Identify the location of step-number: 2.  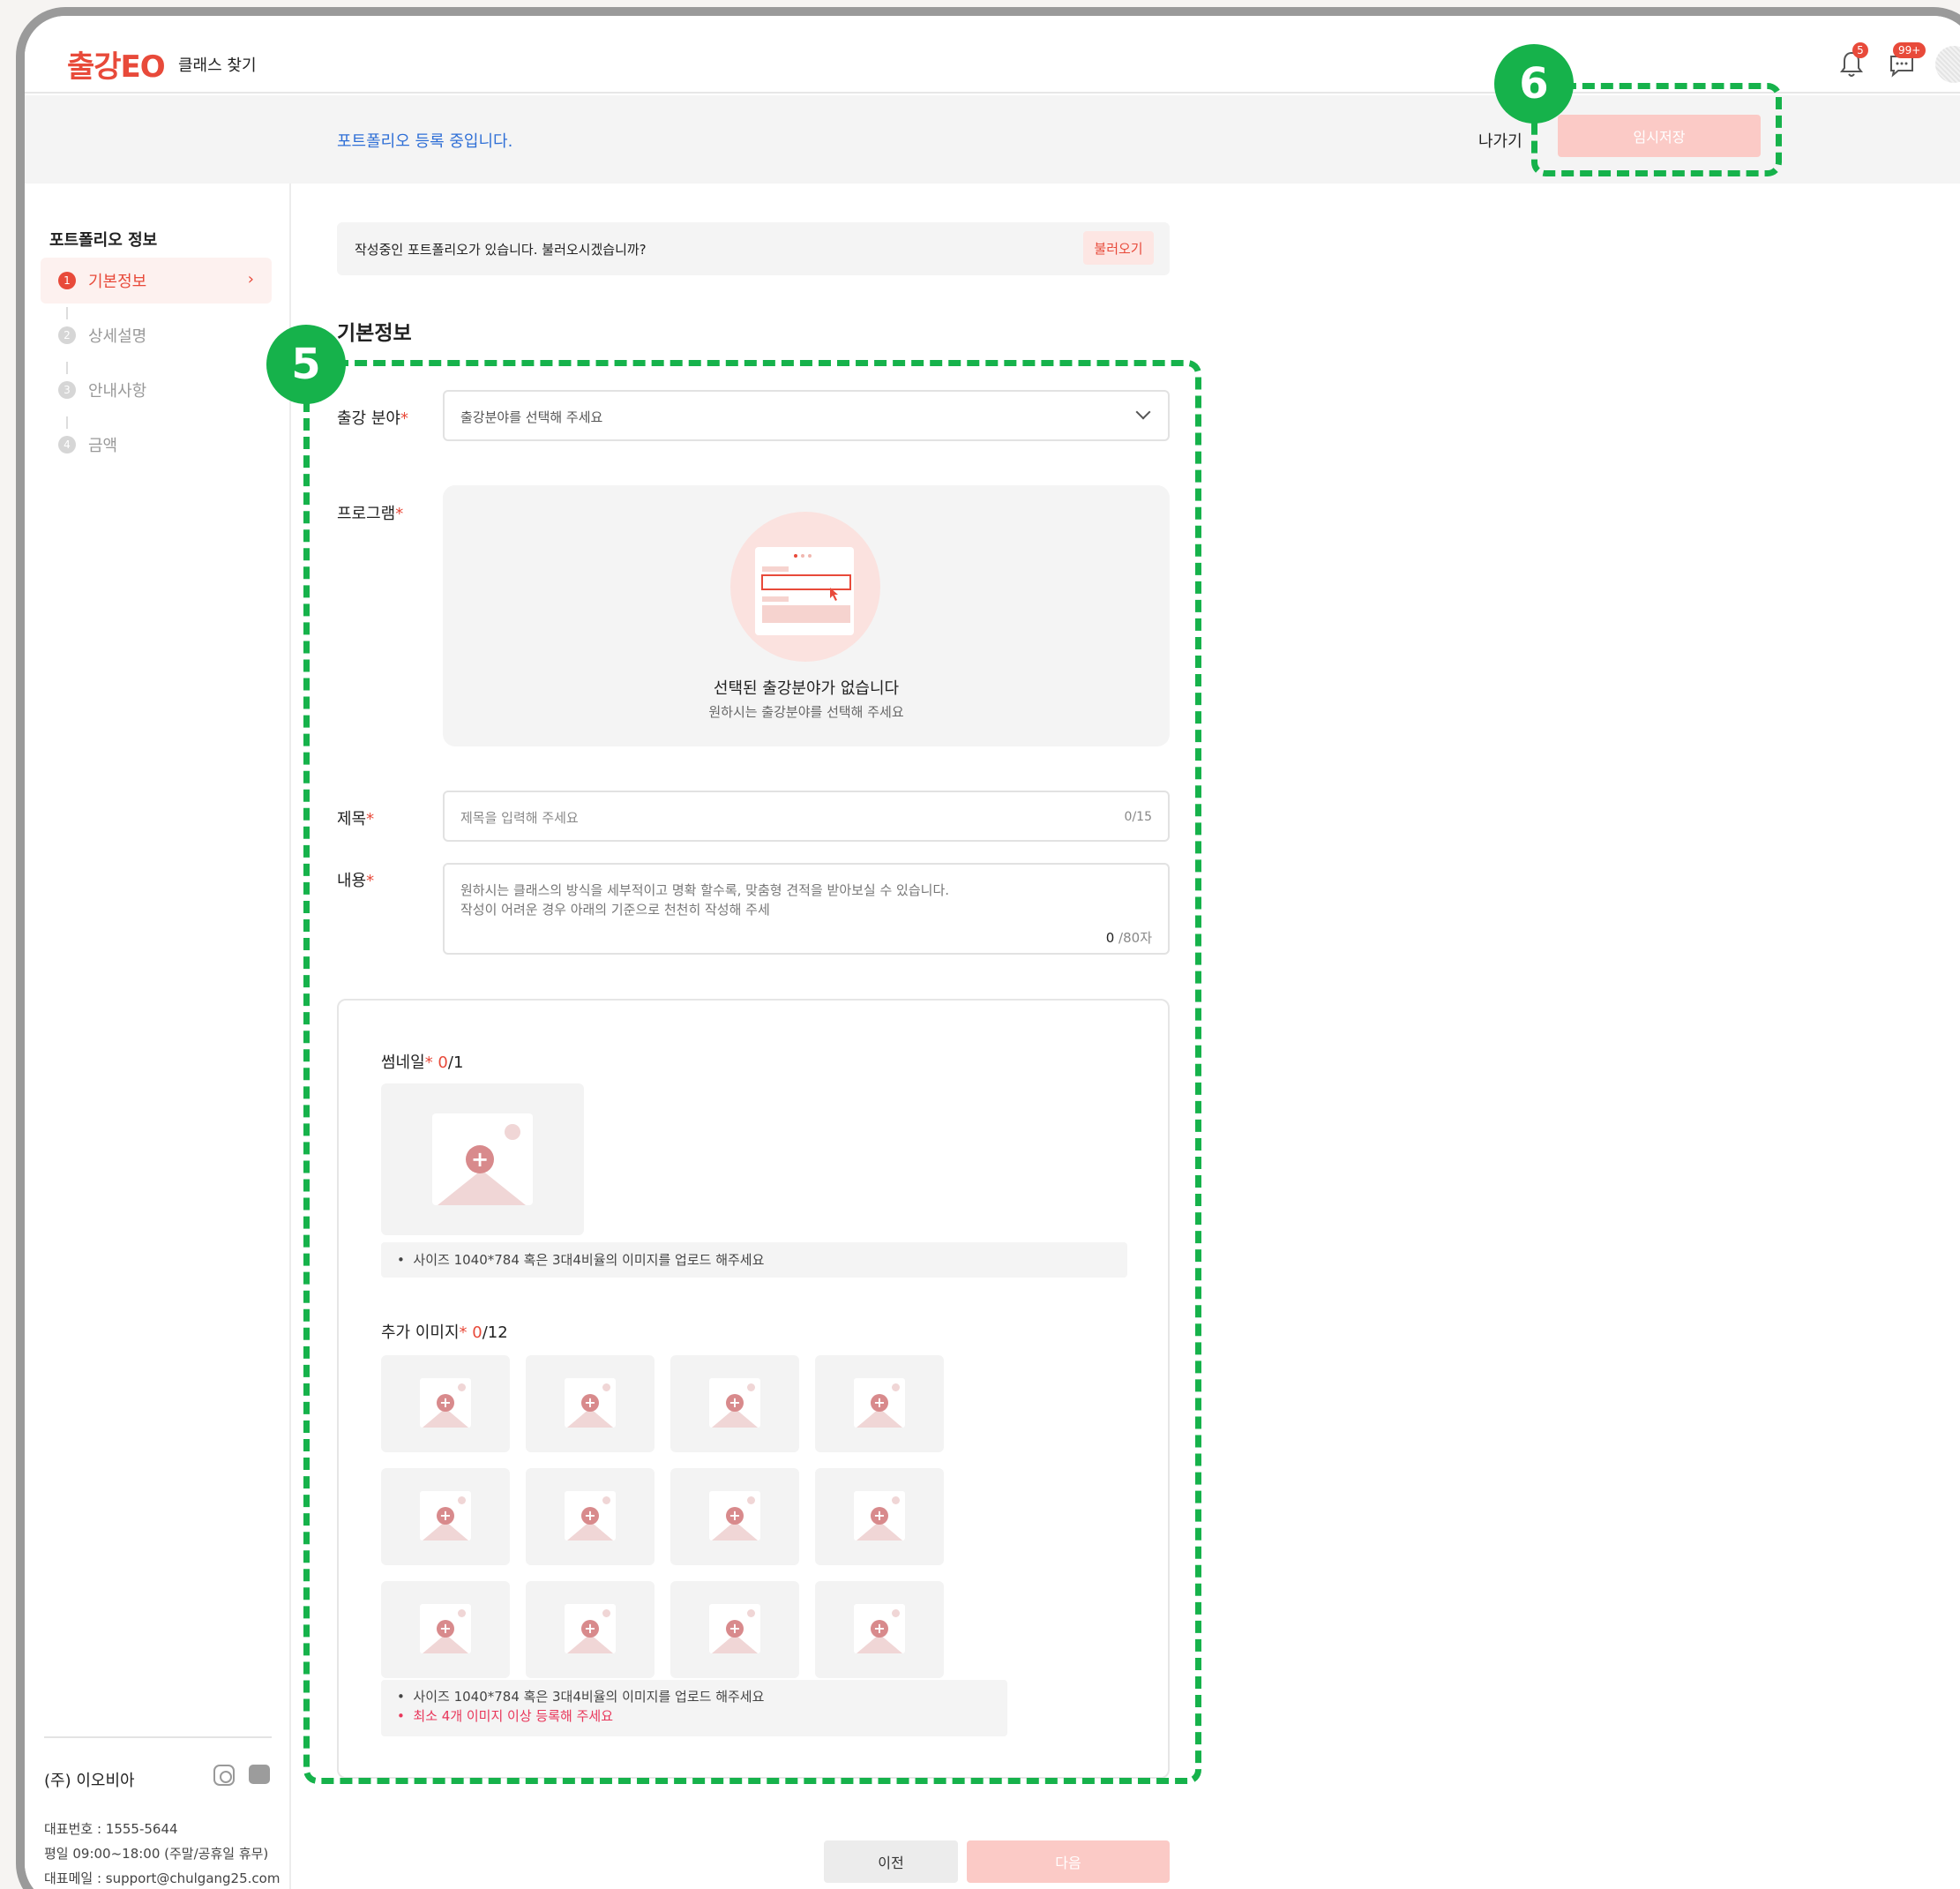
(67, 335).